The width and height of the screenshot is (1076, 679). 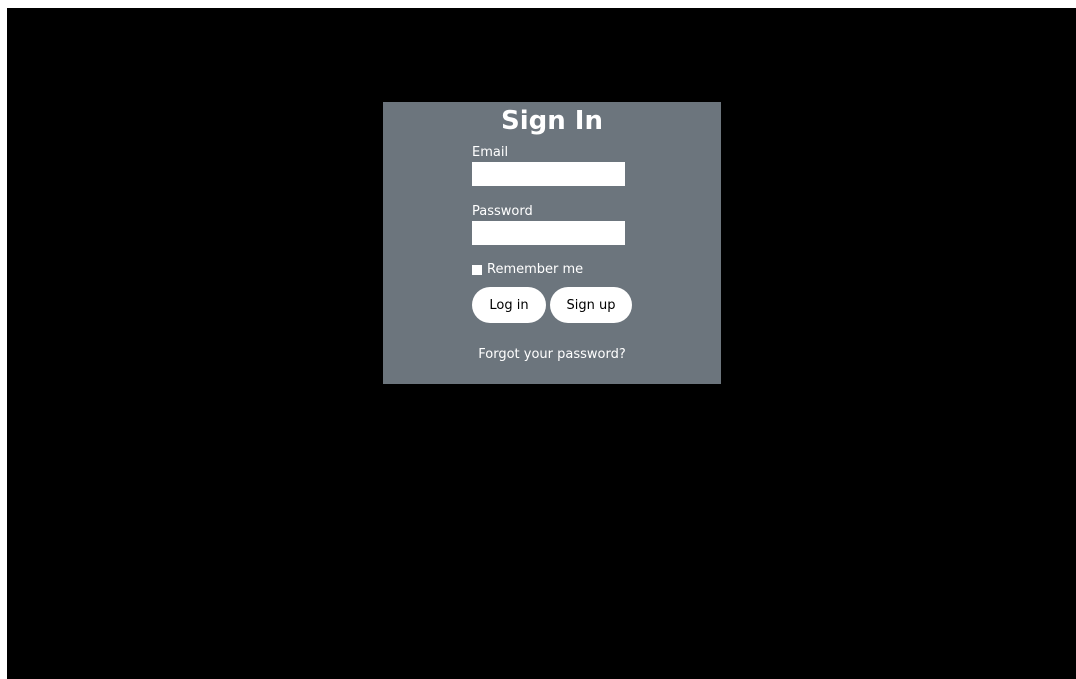 What do you see at coordinates (502, 211) in the screenshot?
I see `password-label: Password` at bounding box center [502, 211].